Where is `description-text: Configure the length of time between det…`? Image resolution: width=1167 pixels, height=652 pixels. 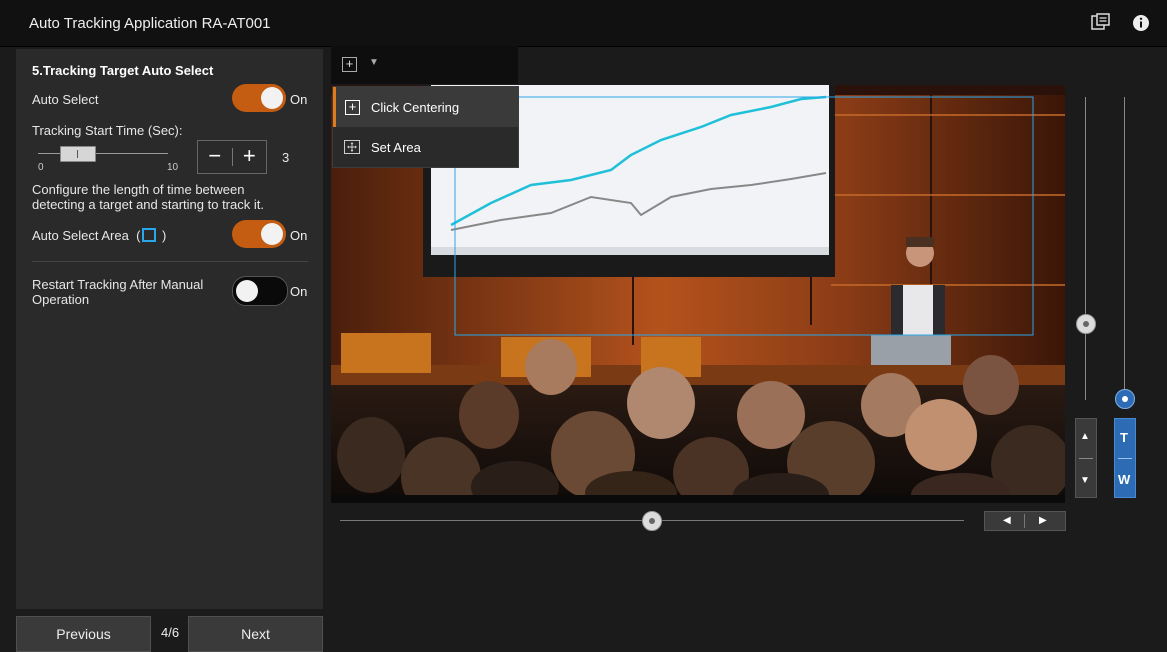
description-text: Configure the length of time between det… is located at coordinates (148, 197).